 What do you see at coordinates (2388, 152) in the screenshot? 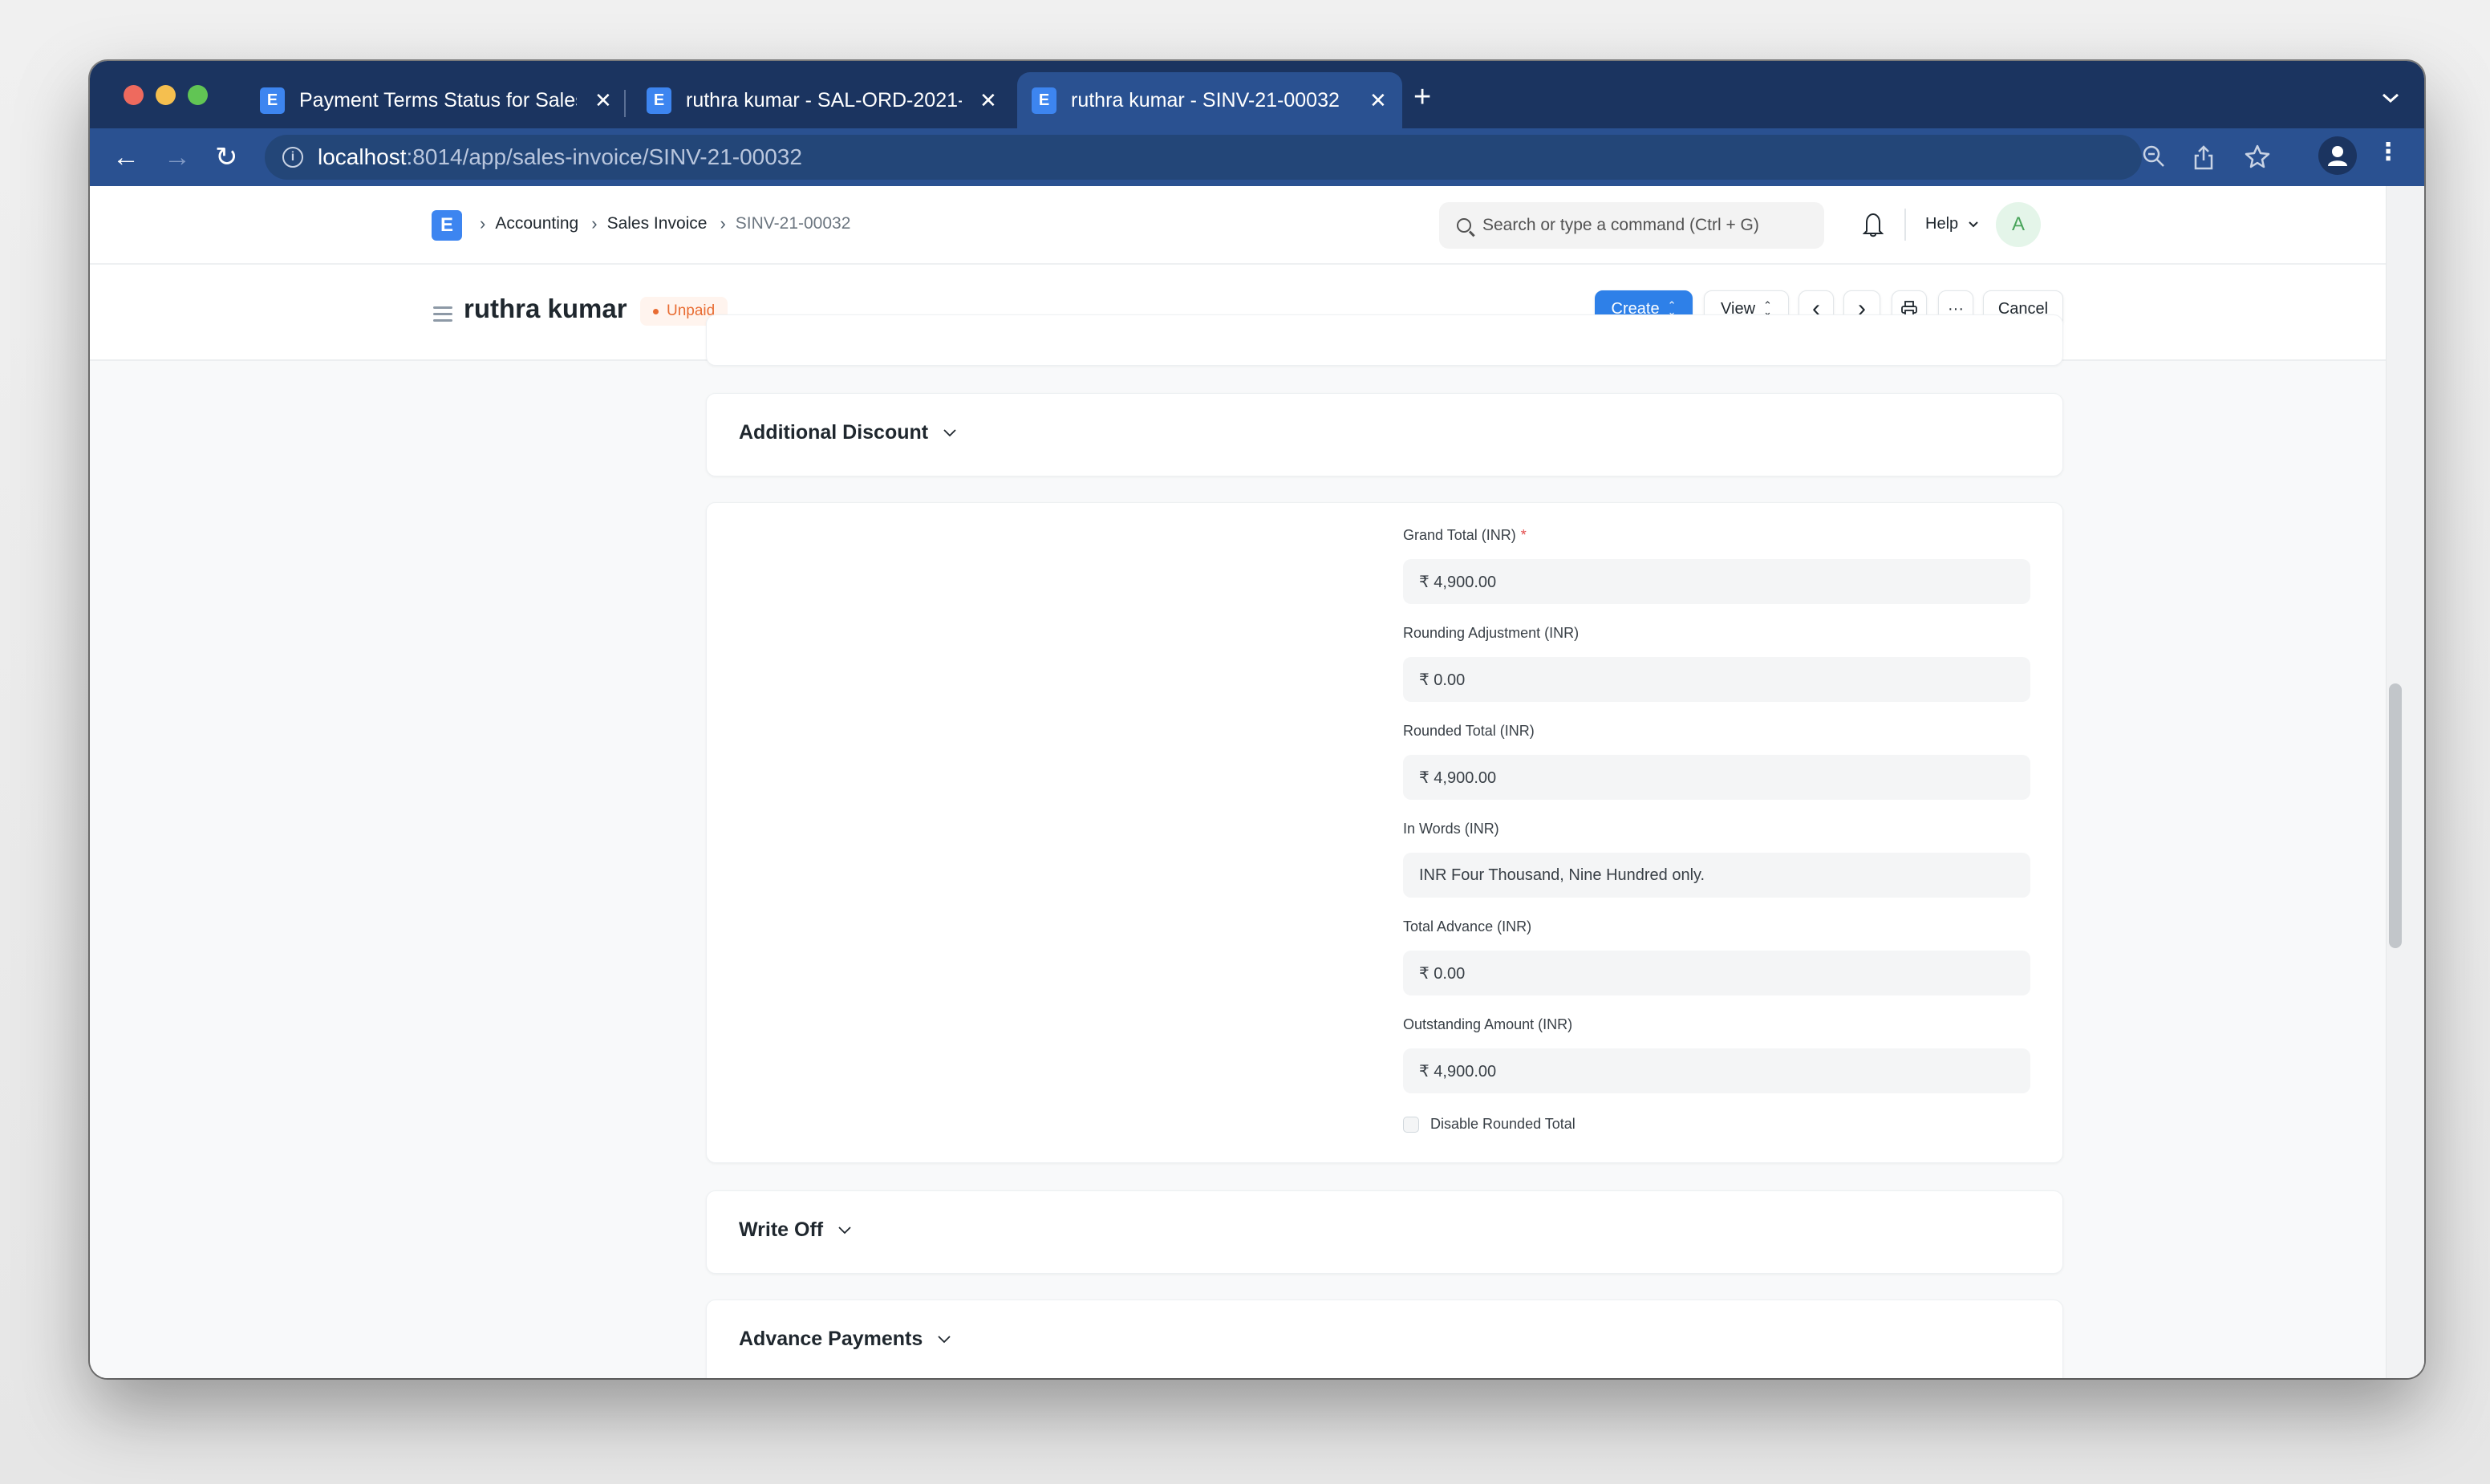
I see `browser-menu-icon: ⋮` at bounding box center [2388, 152].